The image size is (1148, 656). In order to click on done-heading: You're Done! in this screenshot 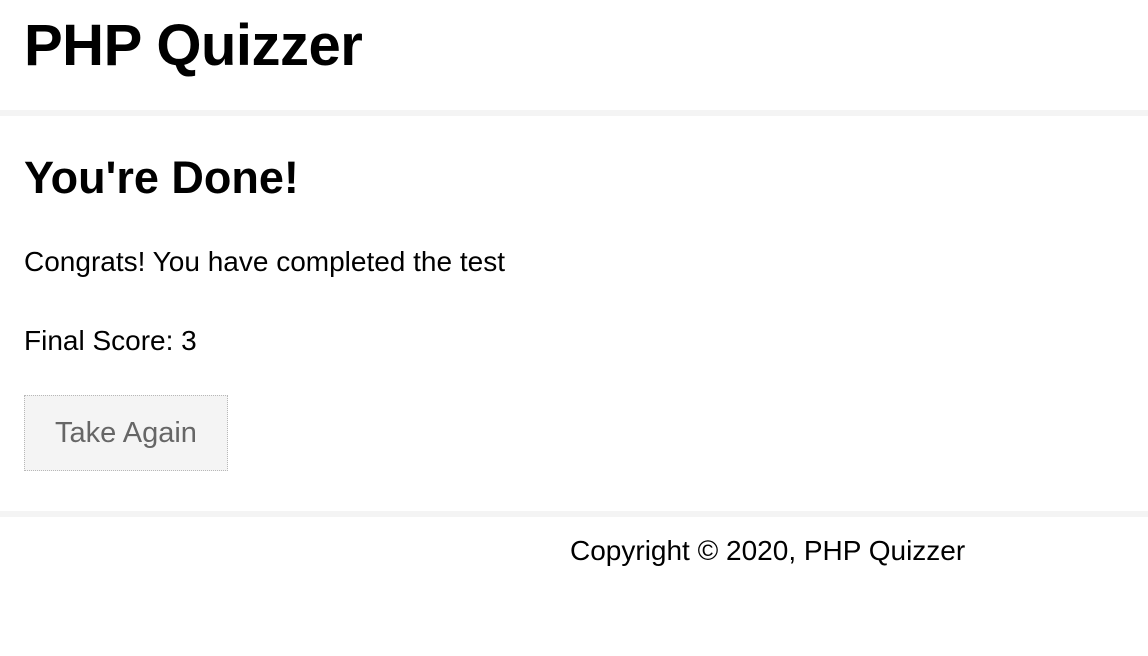, I will do `click(161, 177)`.